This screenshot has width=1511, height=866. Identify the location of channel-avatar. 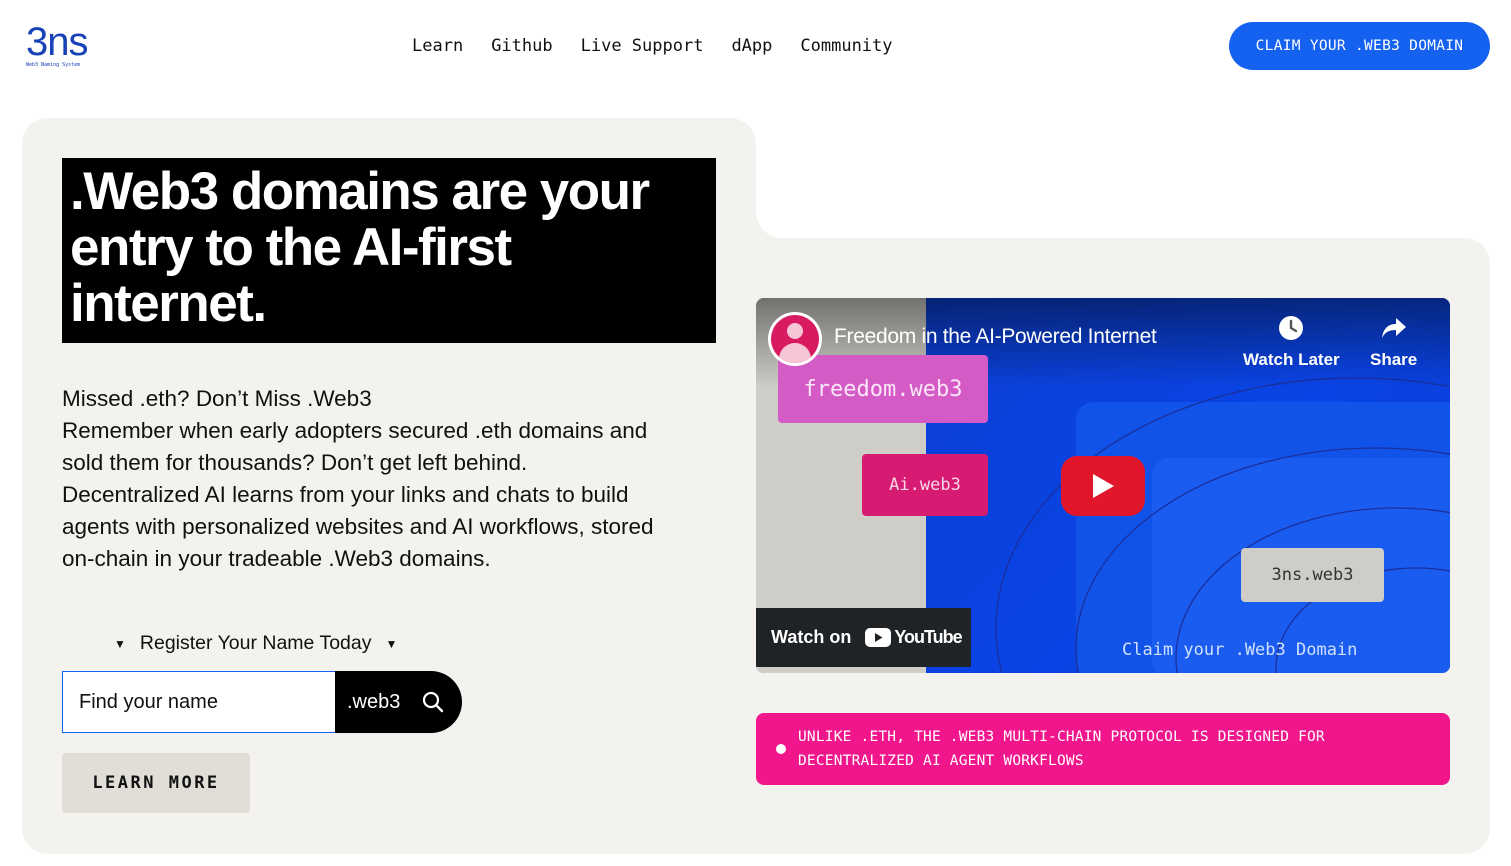
(795, 339).